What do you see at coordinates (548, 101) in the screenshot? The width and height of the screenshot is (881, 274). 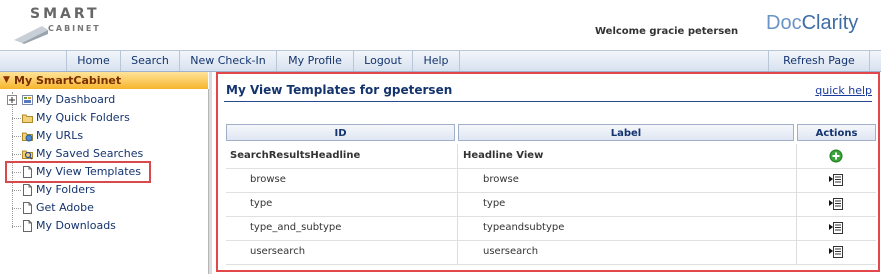 I see `title-divider` at bounding box center [548, 101].